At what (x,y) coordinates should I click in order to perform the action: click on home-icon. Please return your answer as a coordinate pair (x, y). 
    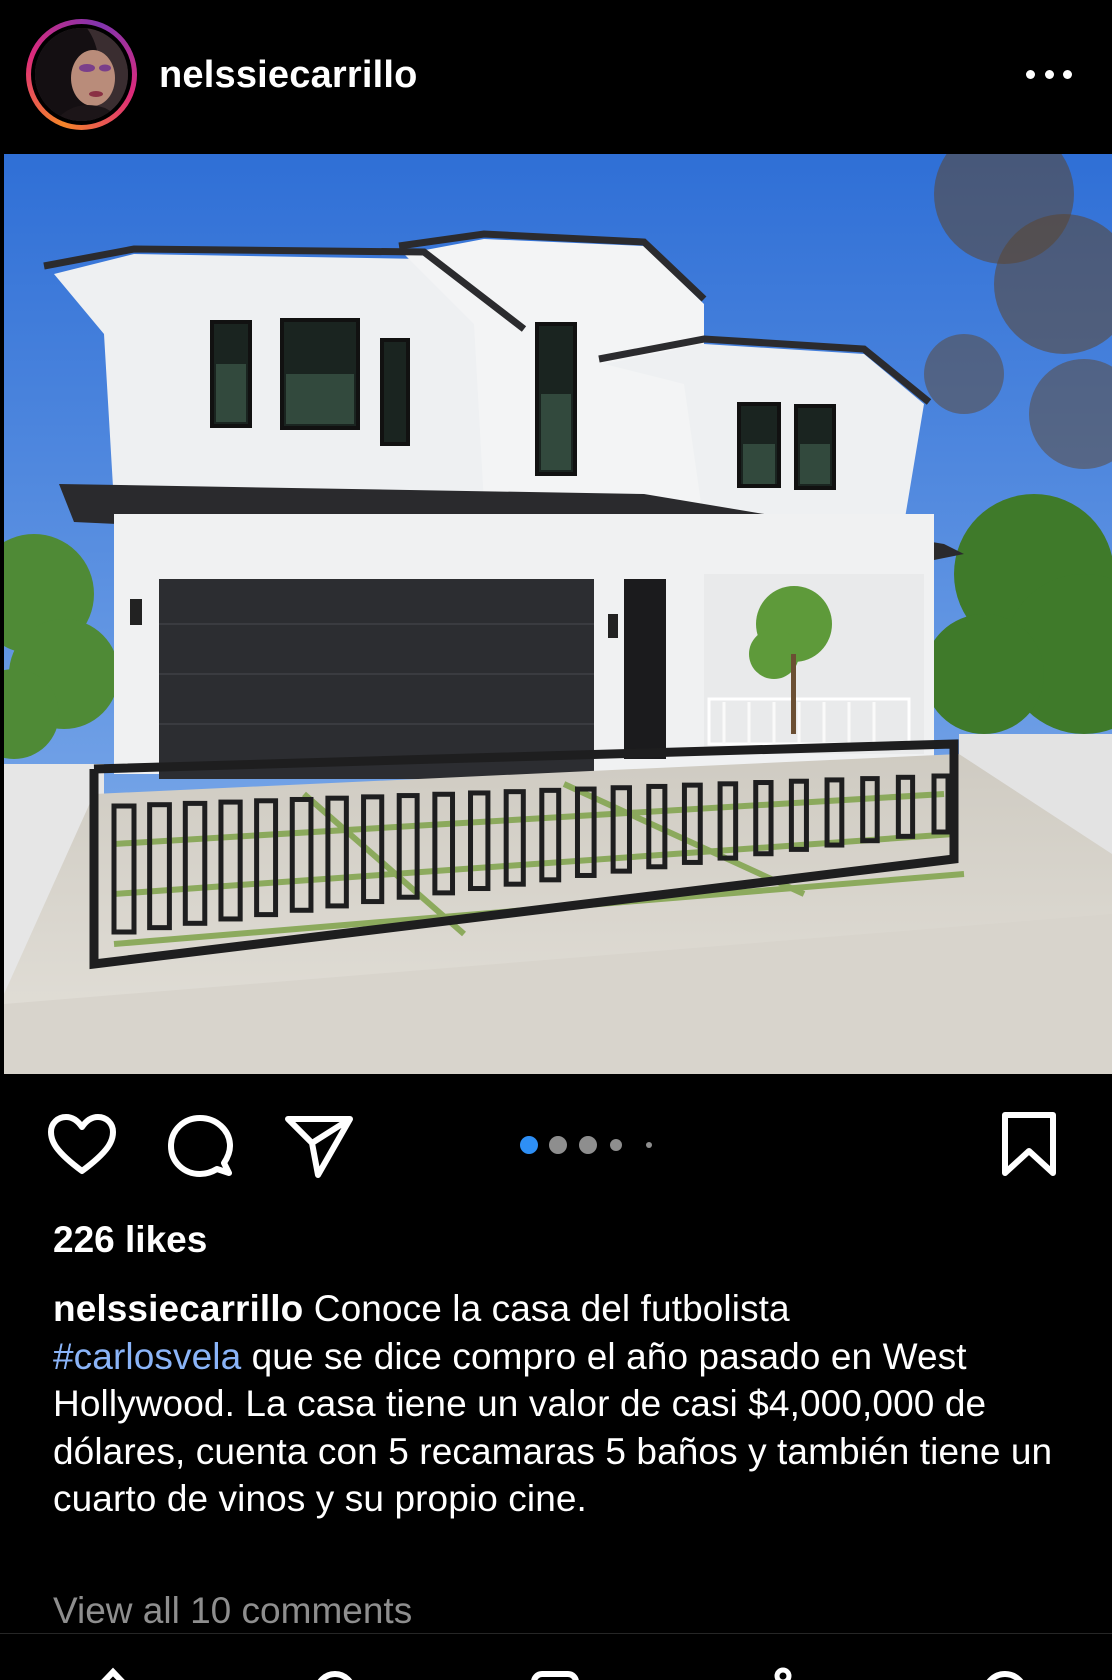
    Looking at the image, I should click on (113, 1672).